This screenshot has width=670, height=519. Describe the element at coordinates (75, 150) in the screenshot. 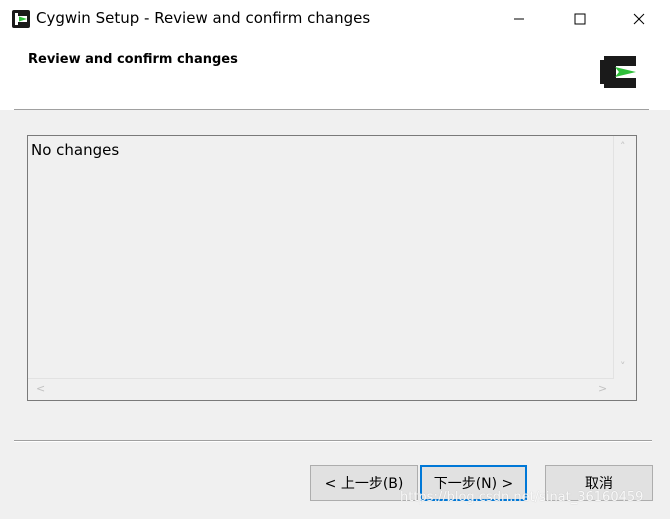

I see `changes-list-text: No changes` at that location.